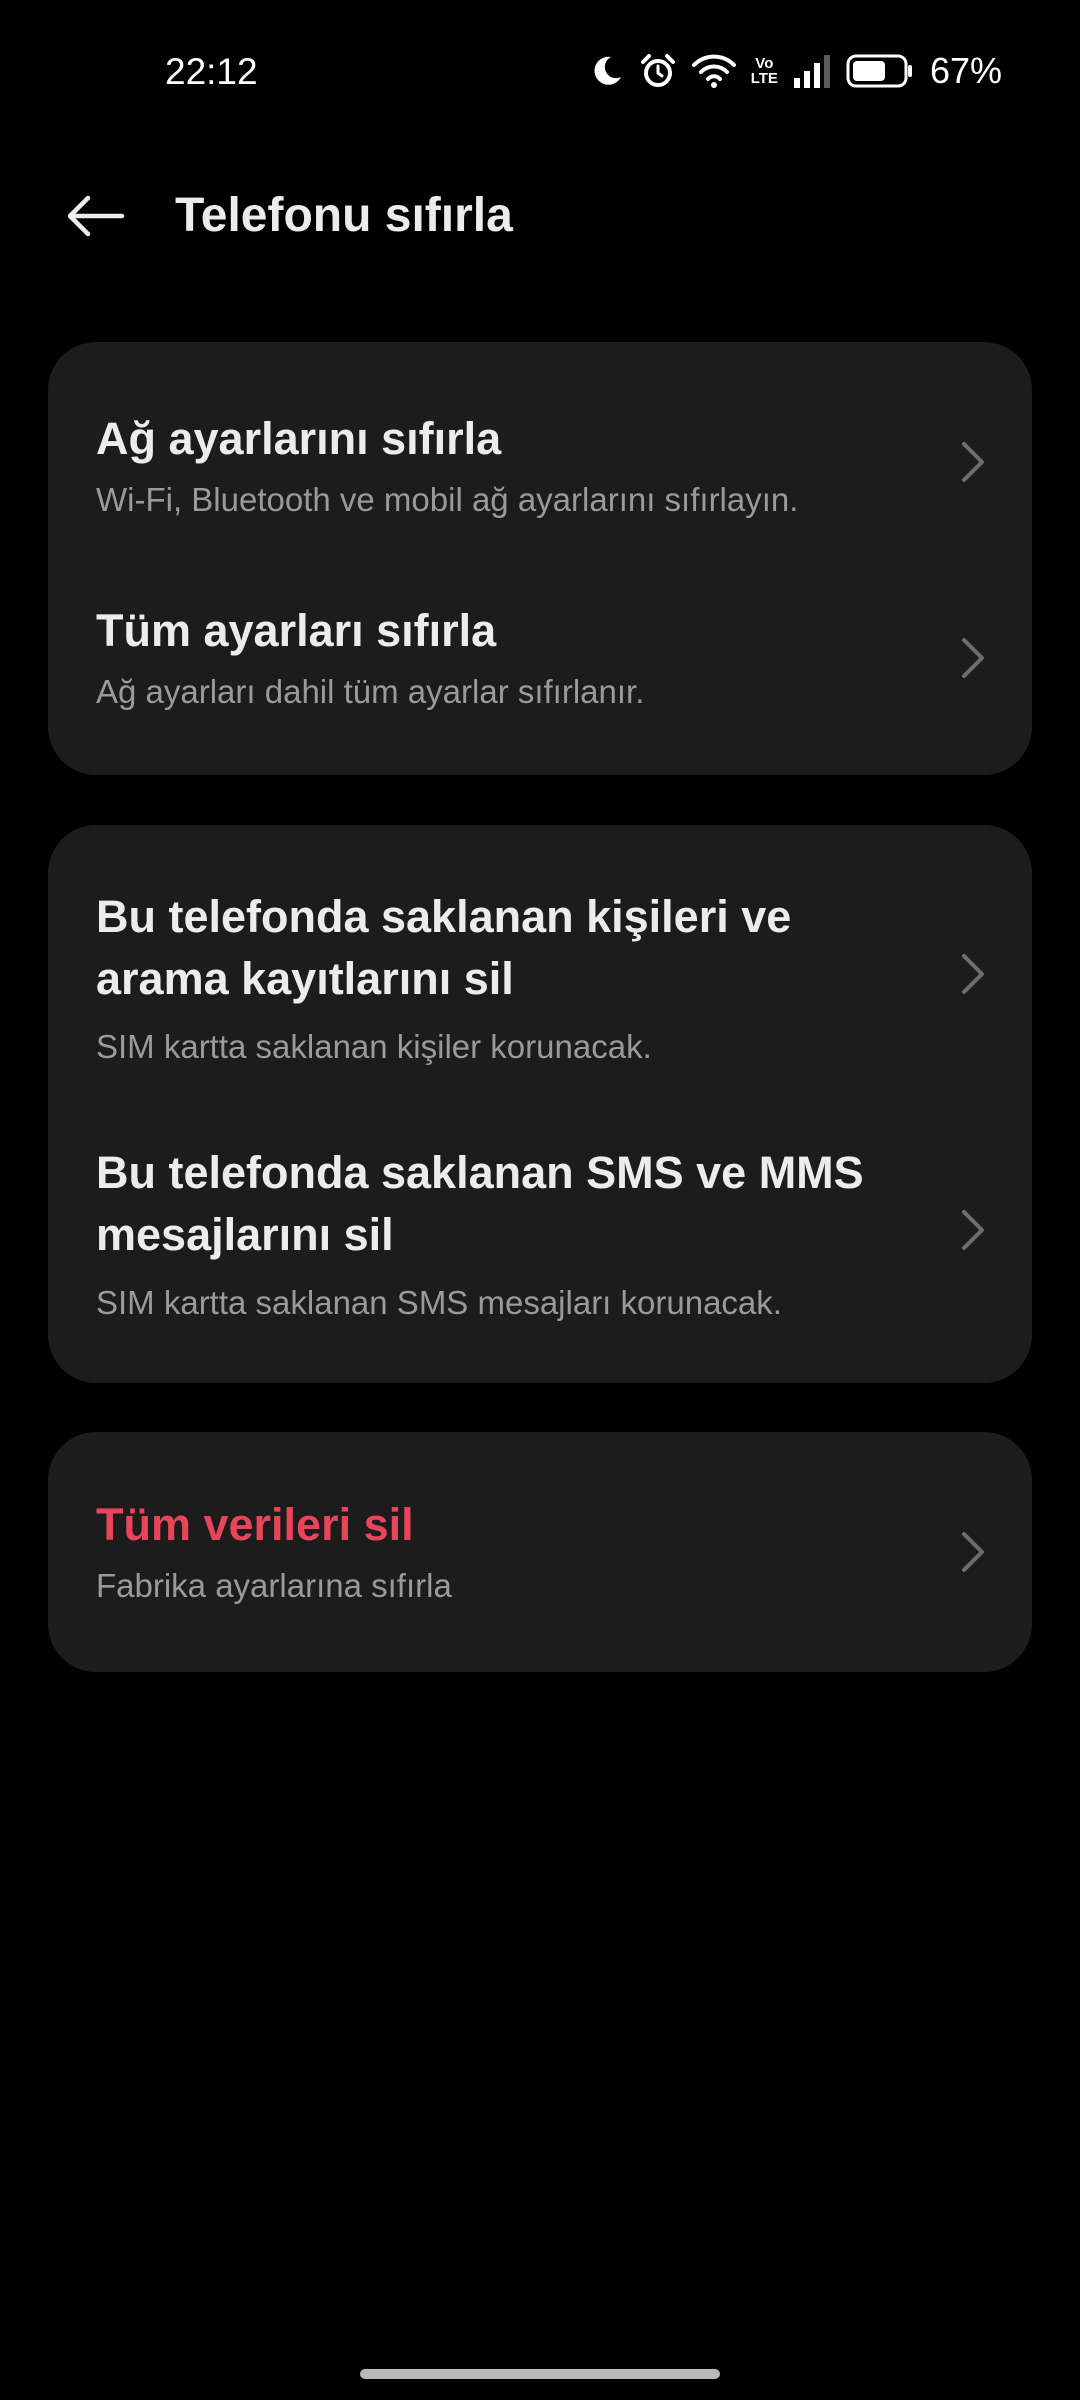 The image size is (1080, 2400). What do you see at coordinates (658, 71) in the screenshot?
I see `alarm-icon` at bounding box center [658, 71].